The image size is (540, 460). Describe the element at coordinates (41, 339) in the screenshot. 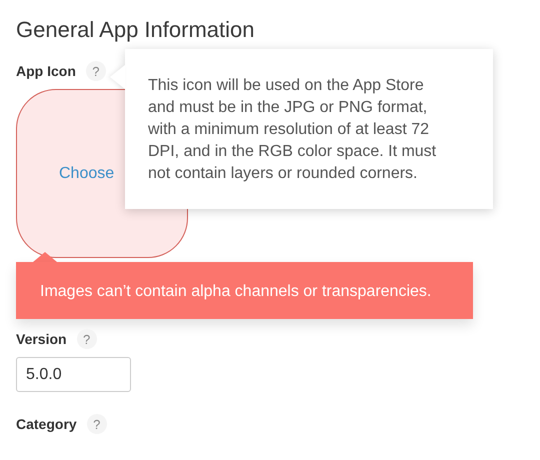

I see `field-label: Version` at that location.